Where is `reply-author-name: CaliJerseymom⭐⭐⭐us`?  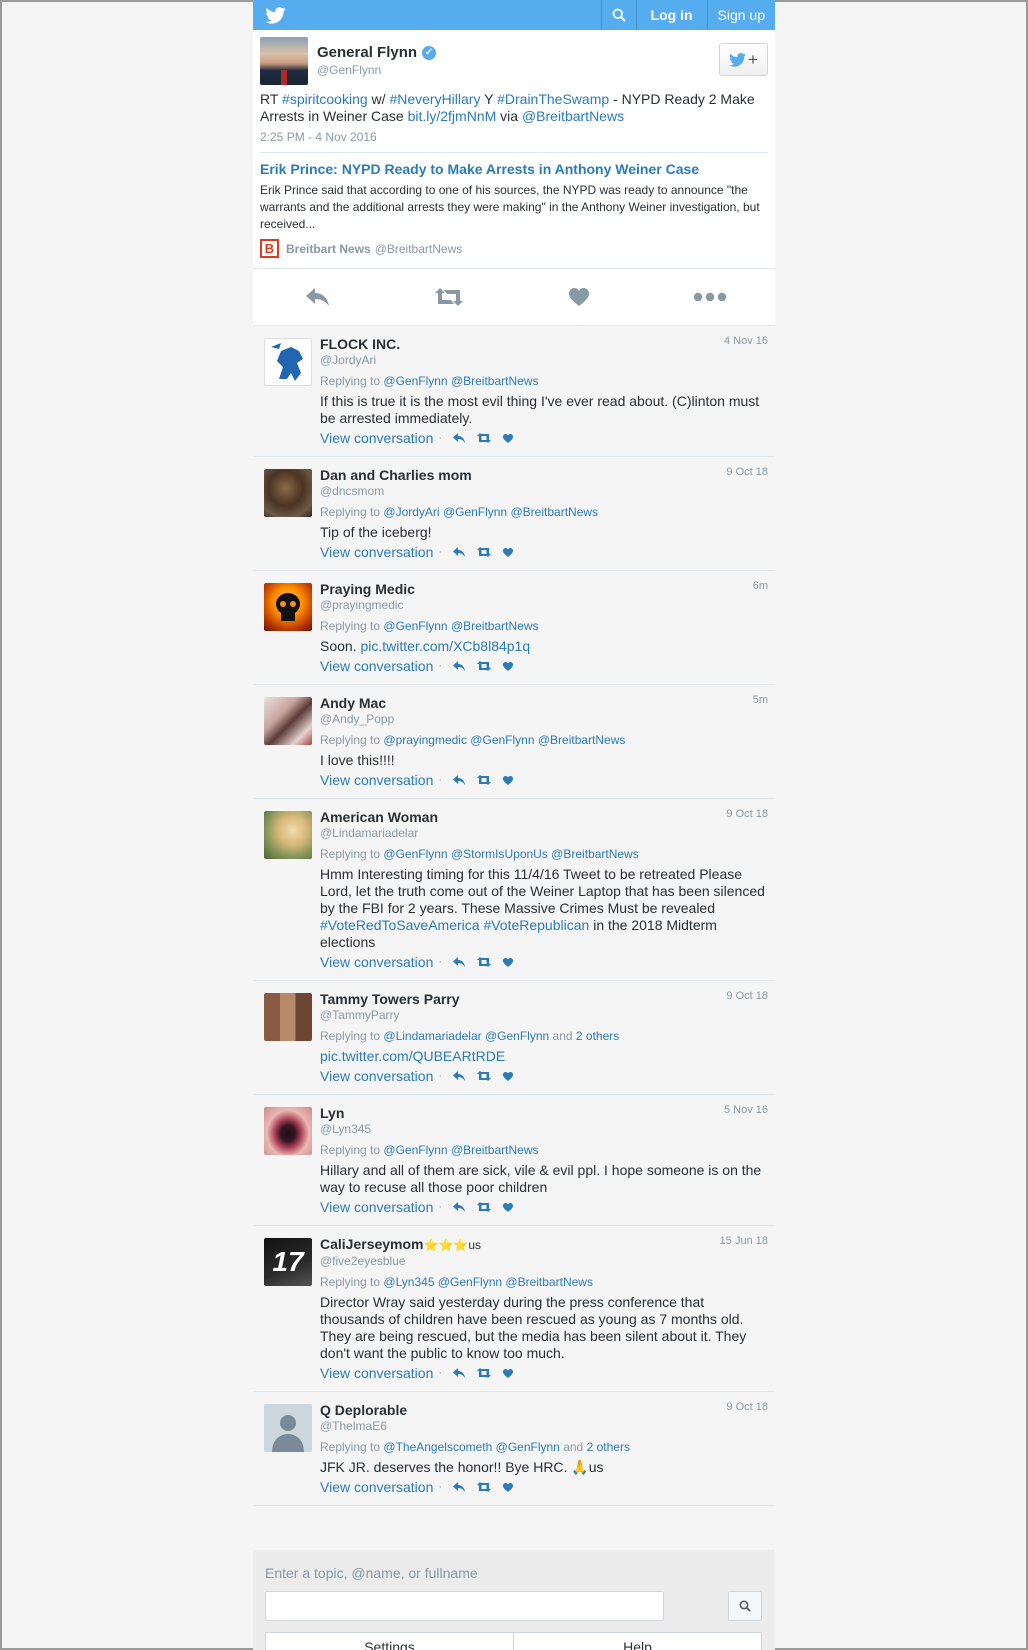 reply-author-name: CaliJerseymom⭐⭐⭐us is located at coordinates (544, 1244).